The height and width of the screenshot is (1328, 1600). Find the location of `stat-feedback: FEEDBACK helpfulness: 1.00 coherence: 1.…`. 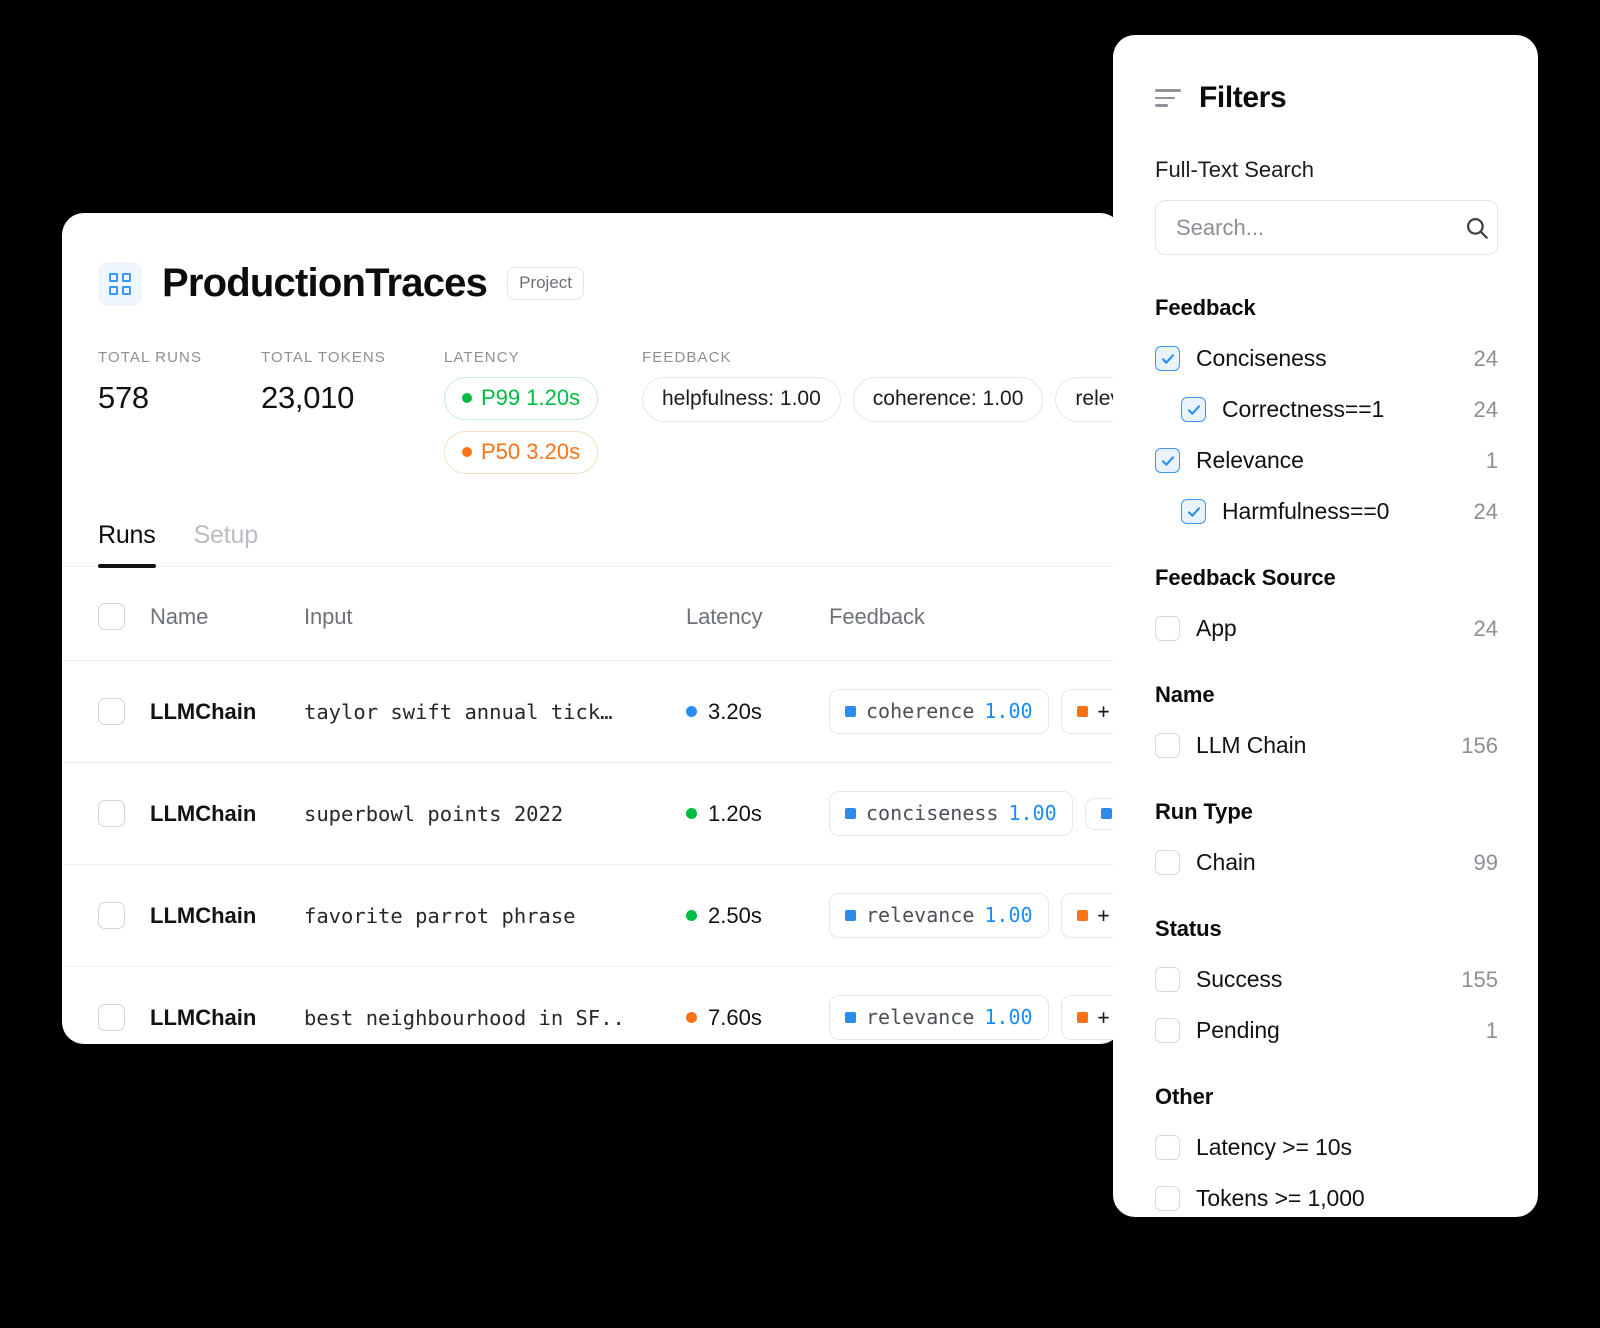

stat-feedback: FEEDBACK helpfulness: 1.00 coherence: 1.… is located at coordinates (882, 385).